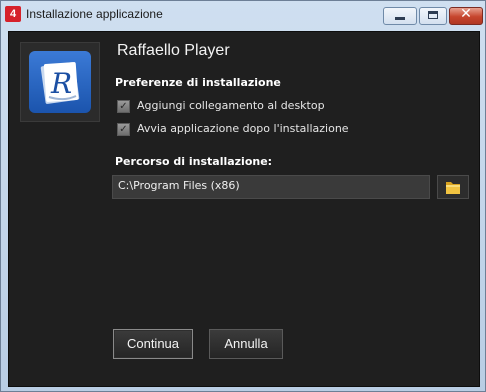  I want to click on maximize-icon, so click(433, 15).